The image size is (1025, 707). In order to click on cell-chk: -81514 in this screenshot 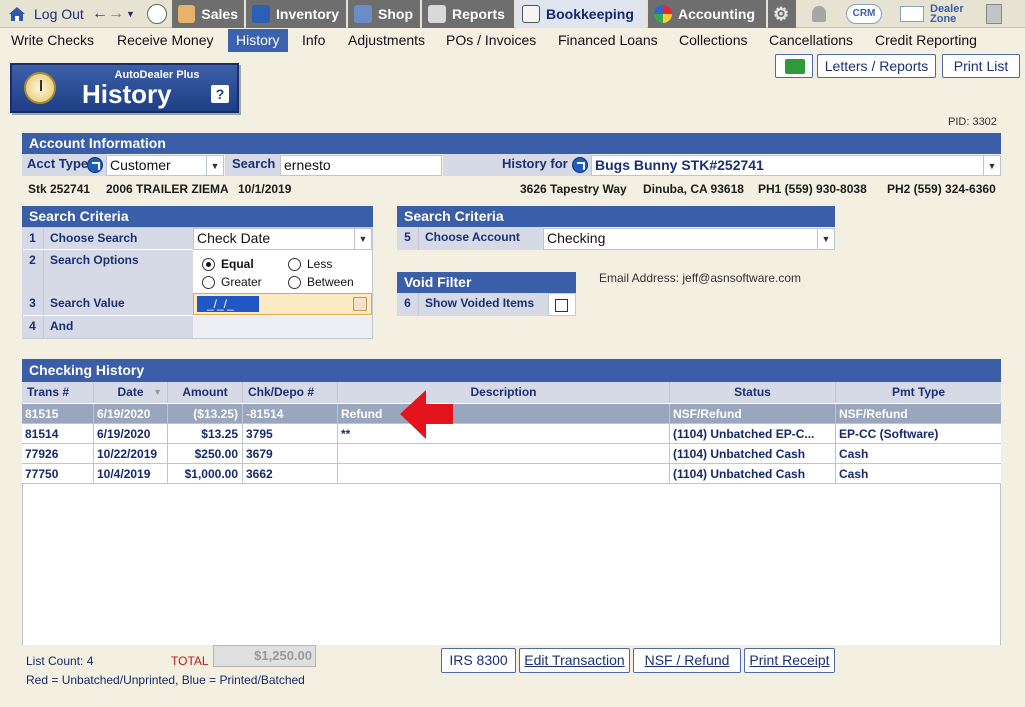, I will do `click(290, 414)`.